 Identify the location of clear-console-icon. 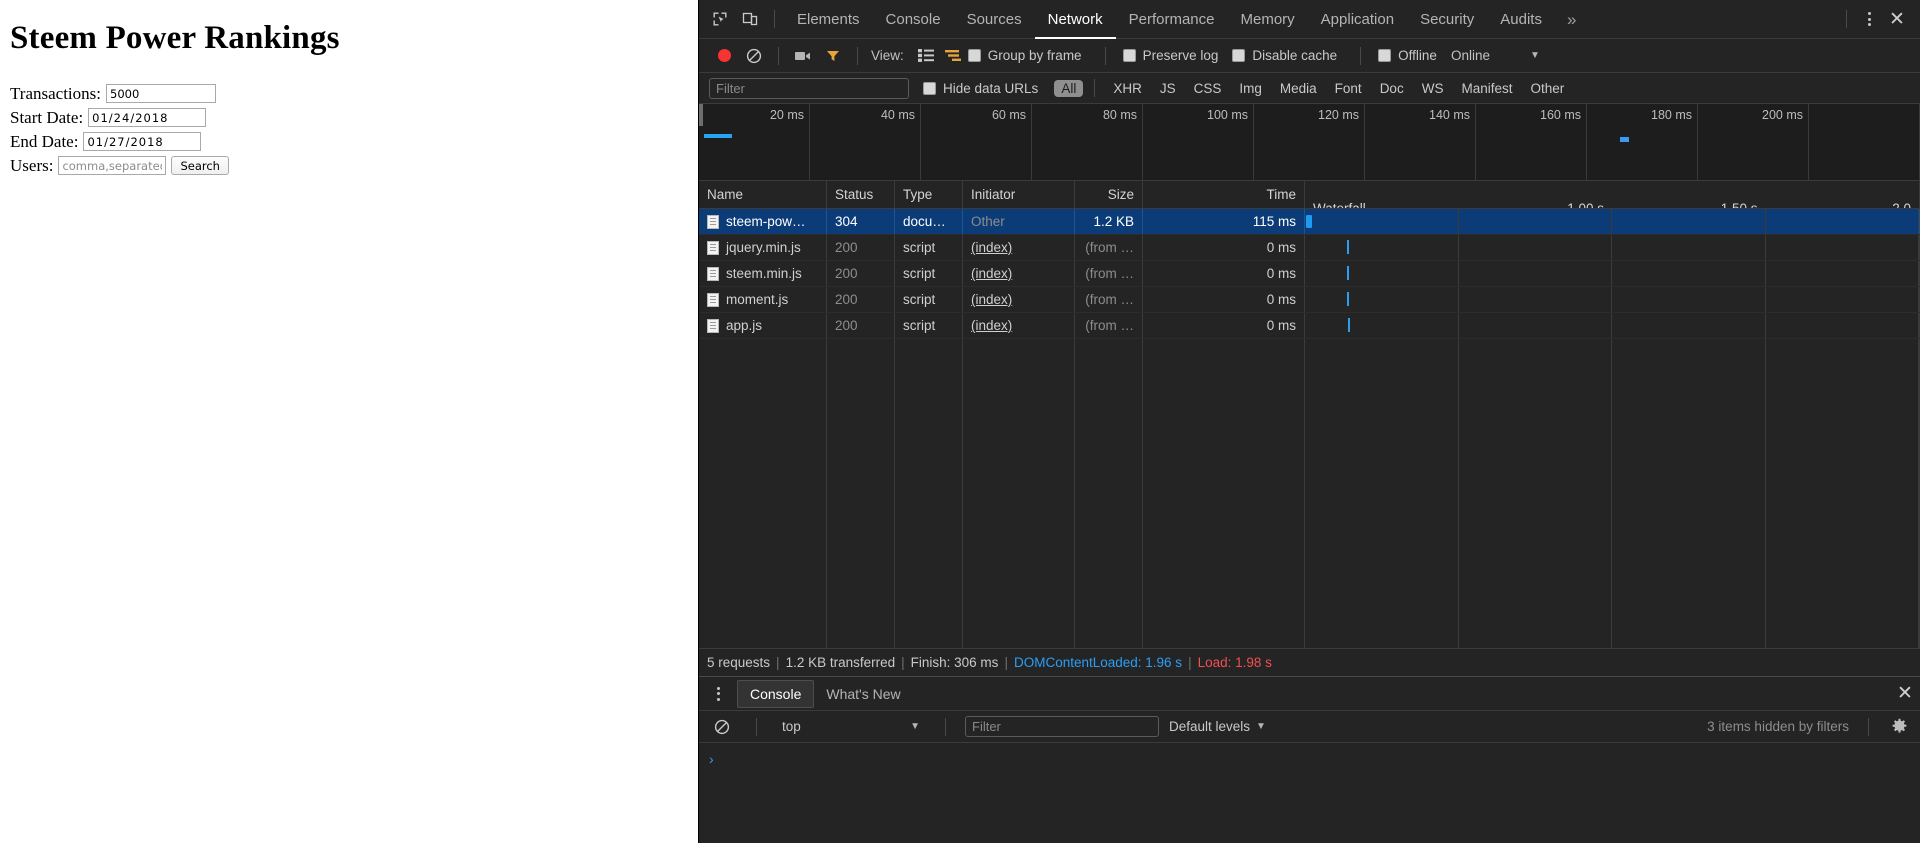
(722, 727).